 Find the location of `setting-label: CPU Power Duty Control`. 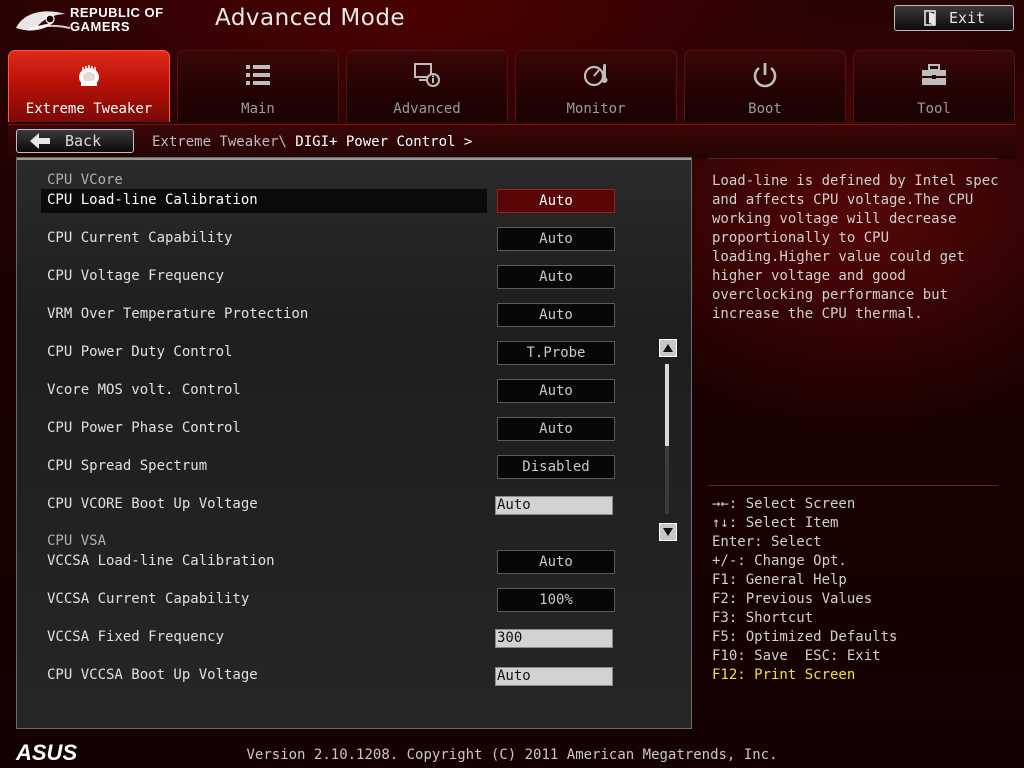

setting-label: CPU Power Duty Control is located at coordinates (140, 352).